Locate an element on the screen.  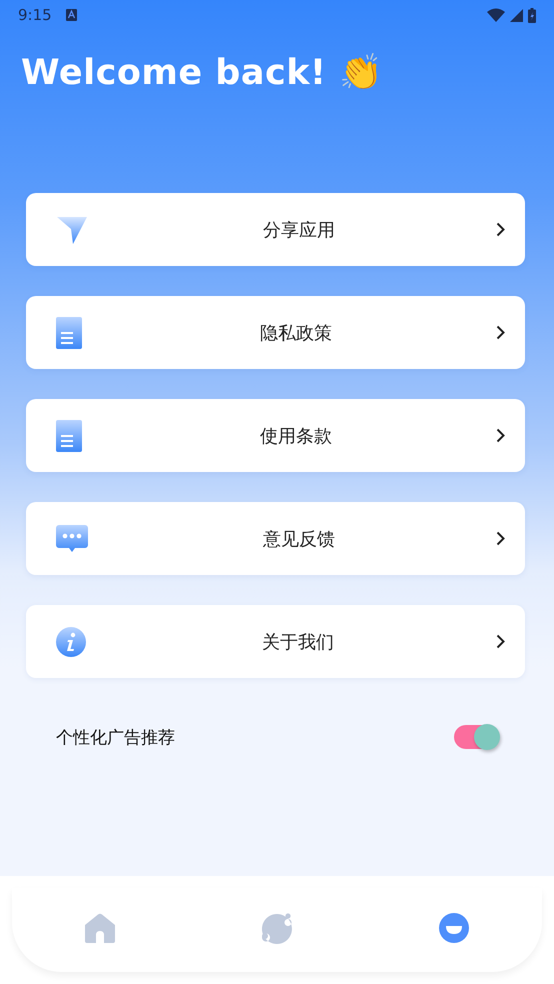
battery-icon is located at coordinates (532, 15).